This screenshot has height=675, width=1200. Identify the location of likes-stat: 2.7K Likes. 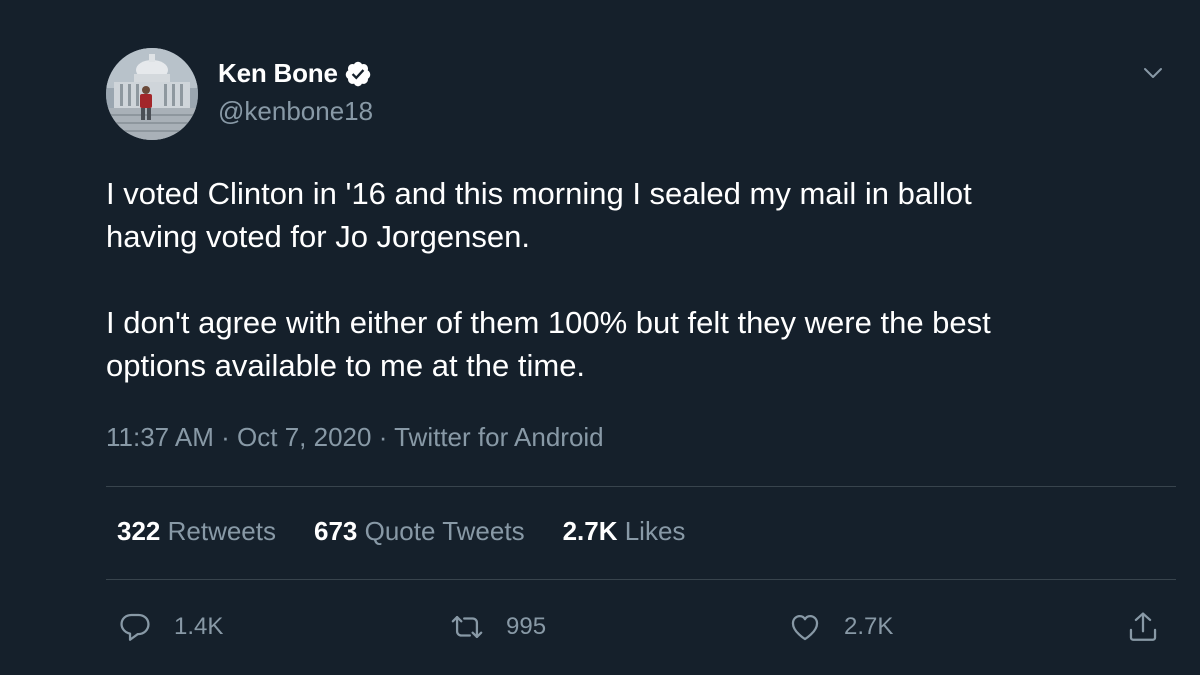
(624, 531).